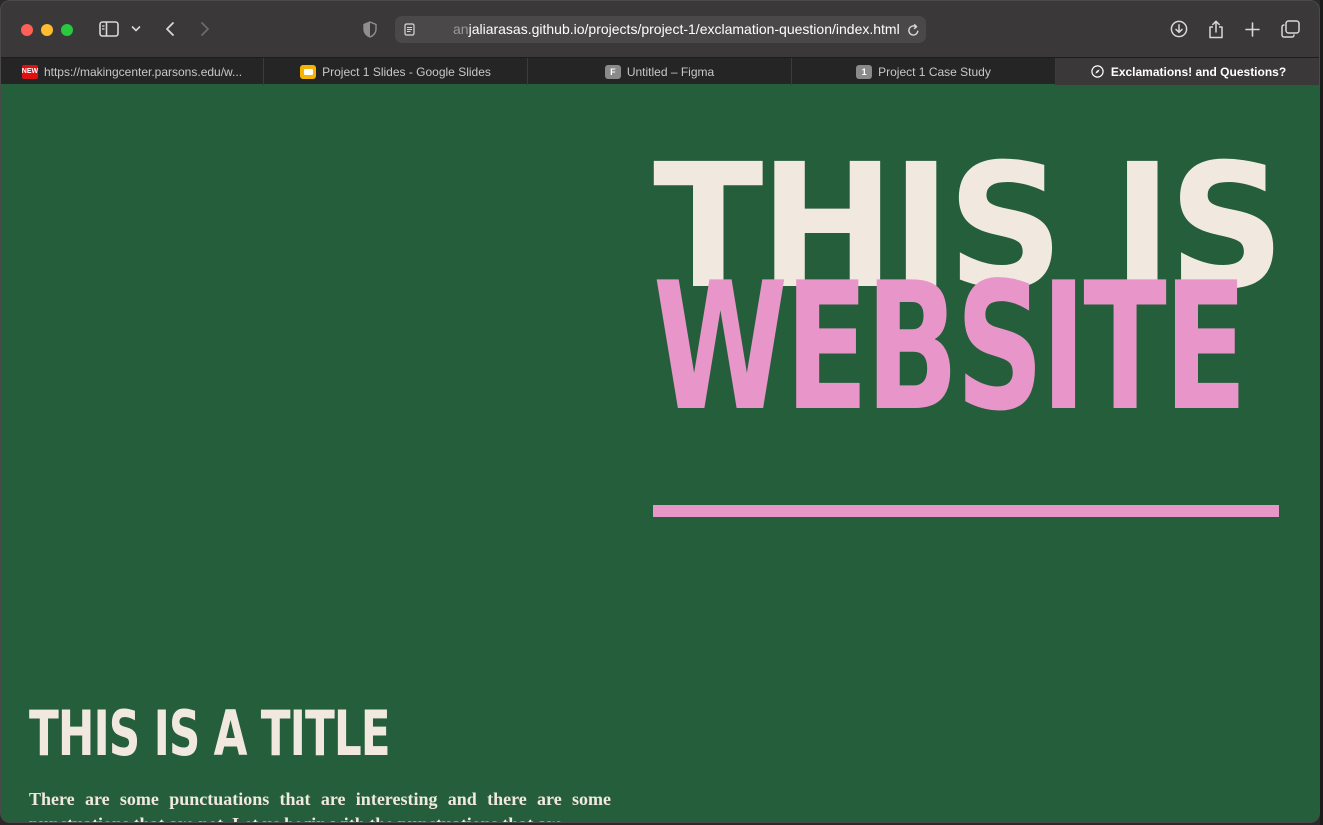 This screenshot has height=825, width=1323. I want to click on url-text-dim: an, so click(461, 29).